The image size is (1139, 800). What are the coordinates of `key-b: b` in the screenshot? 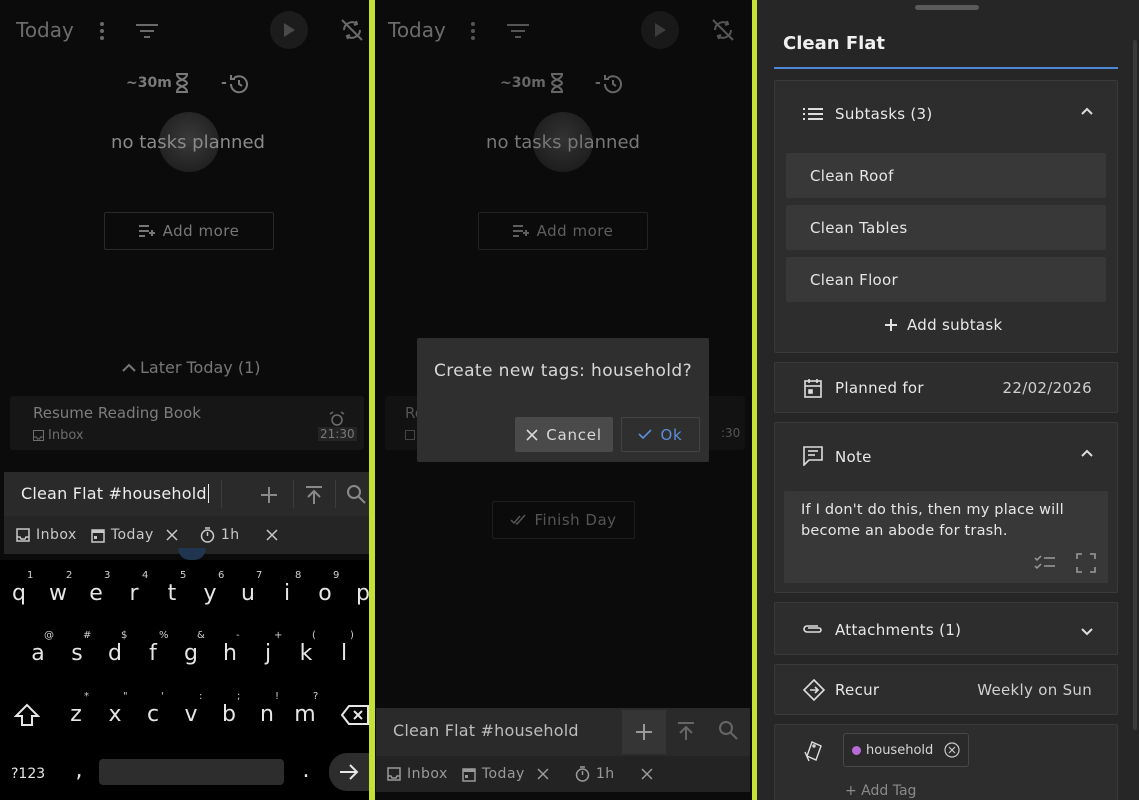 It's located at (229, 714).